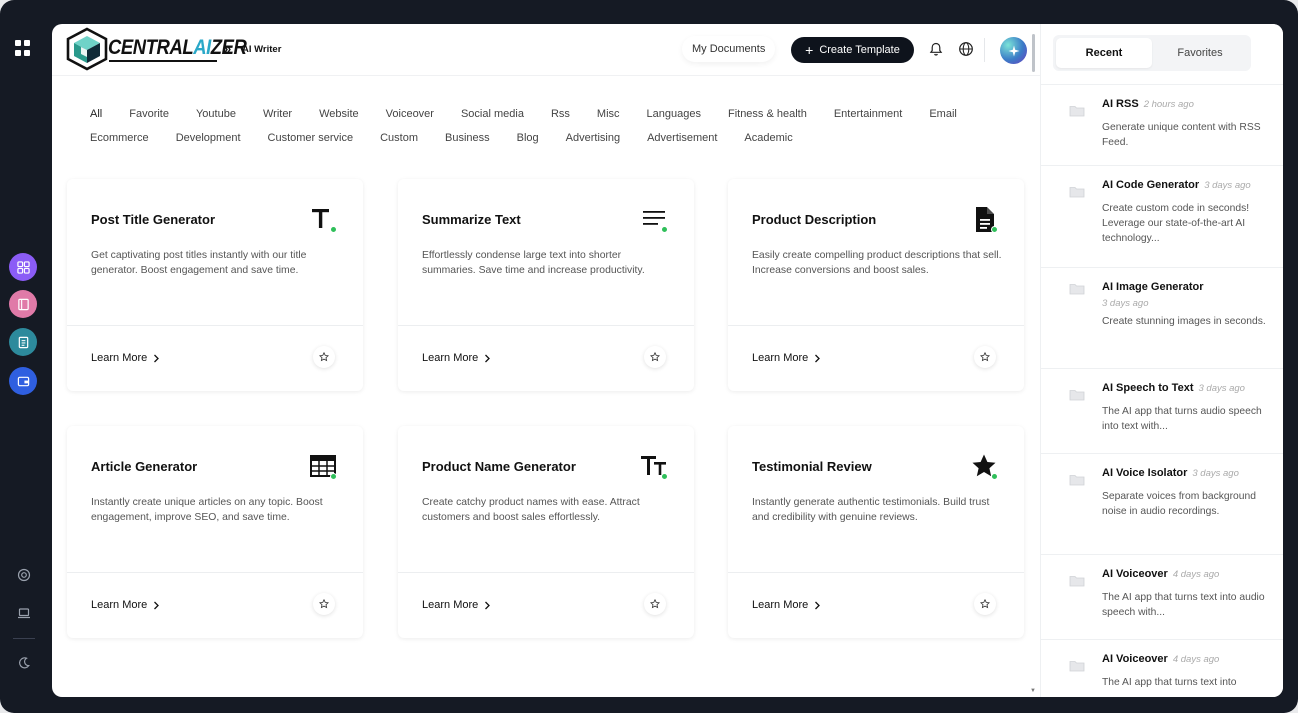 The height and width of the screenshot is (713, 1298). What do you see at coordinates (664, 229) in the screenshot?
I see `status-dot` at bounding box center [664, 229].